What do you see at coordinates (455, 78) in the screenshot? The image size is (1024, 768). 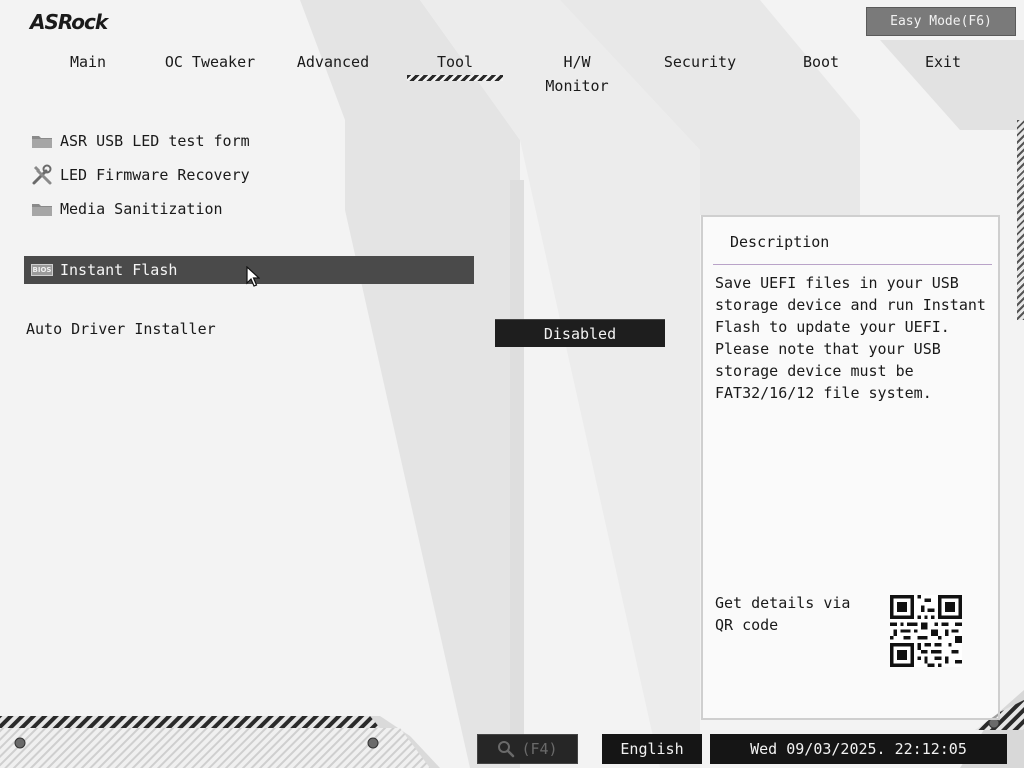 I see `active-tab-indicator` at bounding box center [455, 78].